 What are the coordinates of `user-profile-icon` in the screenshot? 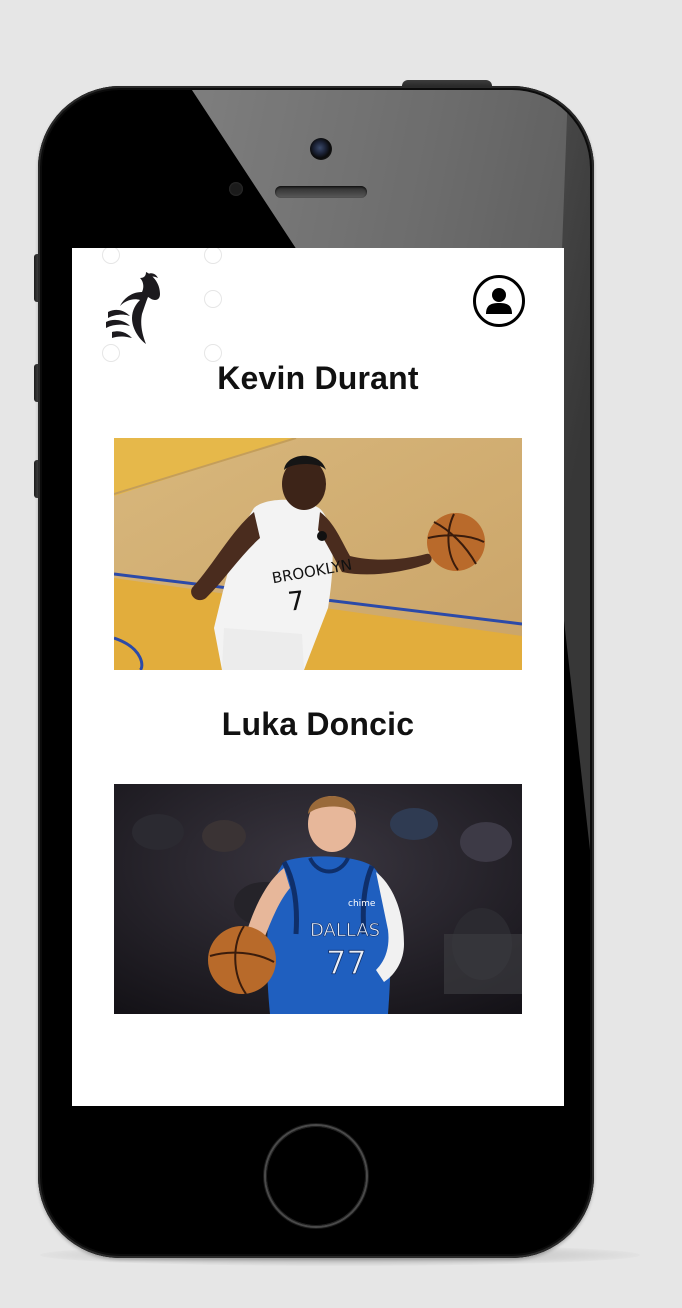 It's located at (499, 301).